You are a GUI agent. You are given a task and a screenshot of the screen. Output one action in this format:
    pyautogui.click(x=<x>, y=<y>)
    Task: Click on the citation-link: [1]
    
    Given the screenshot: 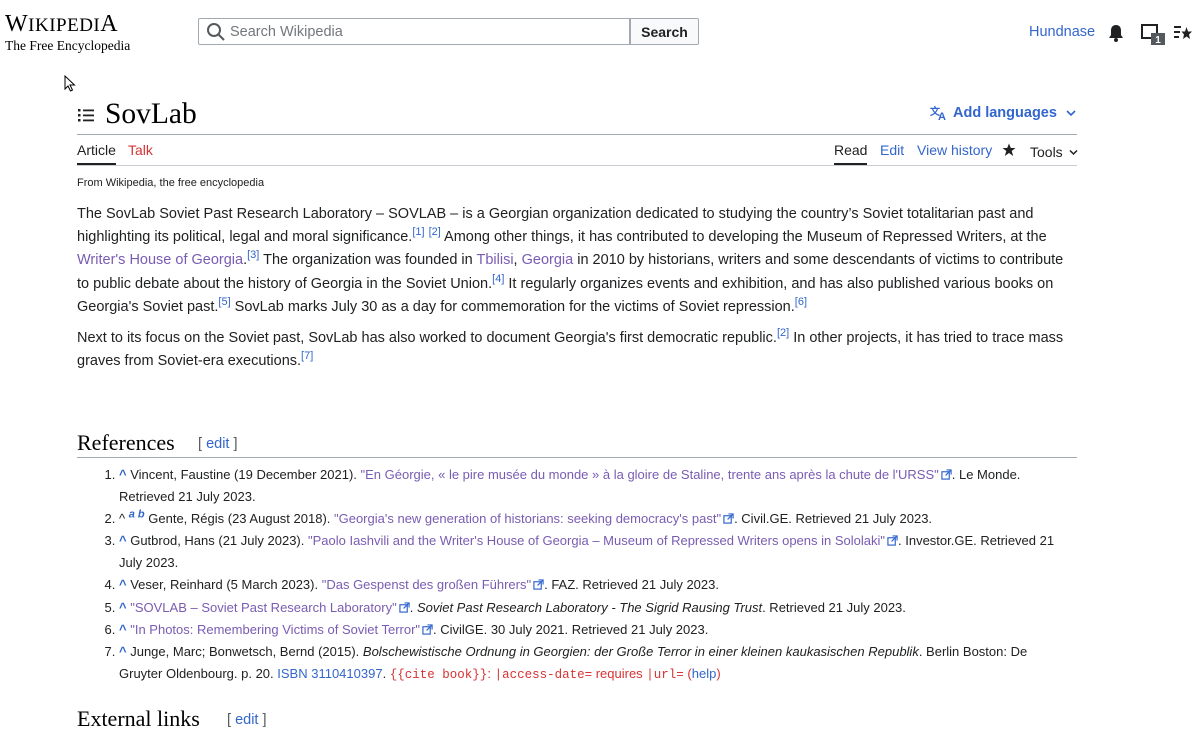 What is the action you would take?
    pyautogui.click(x=418, y=232)
    